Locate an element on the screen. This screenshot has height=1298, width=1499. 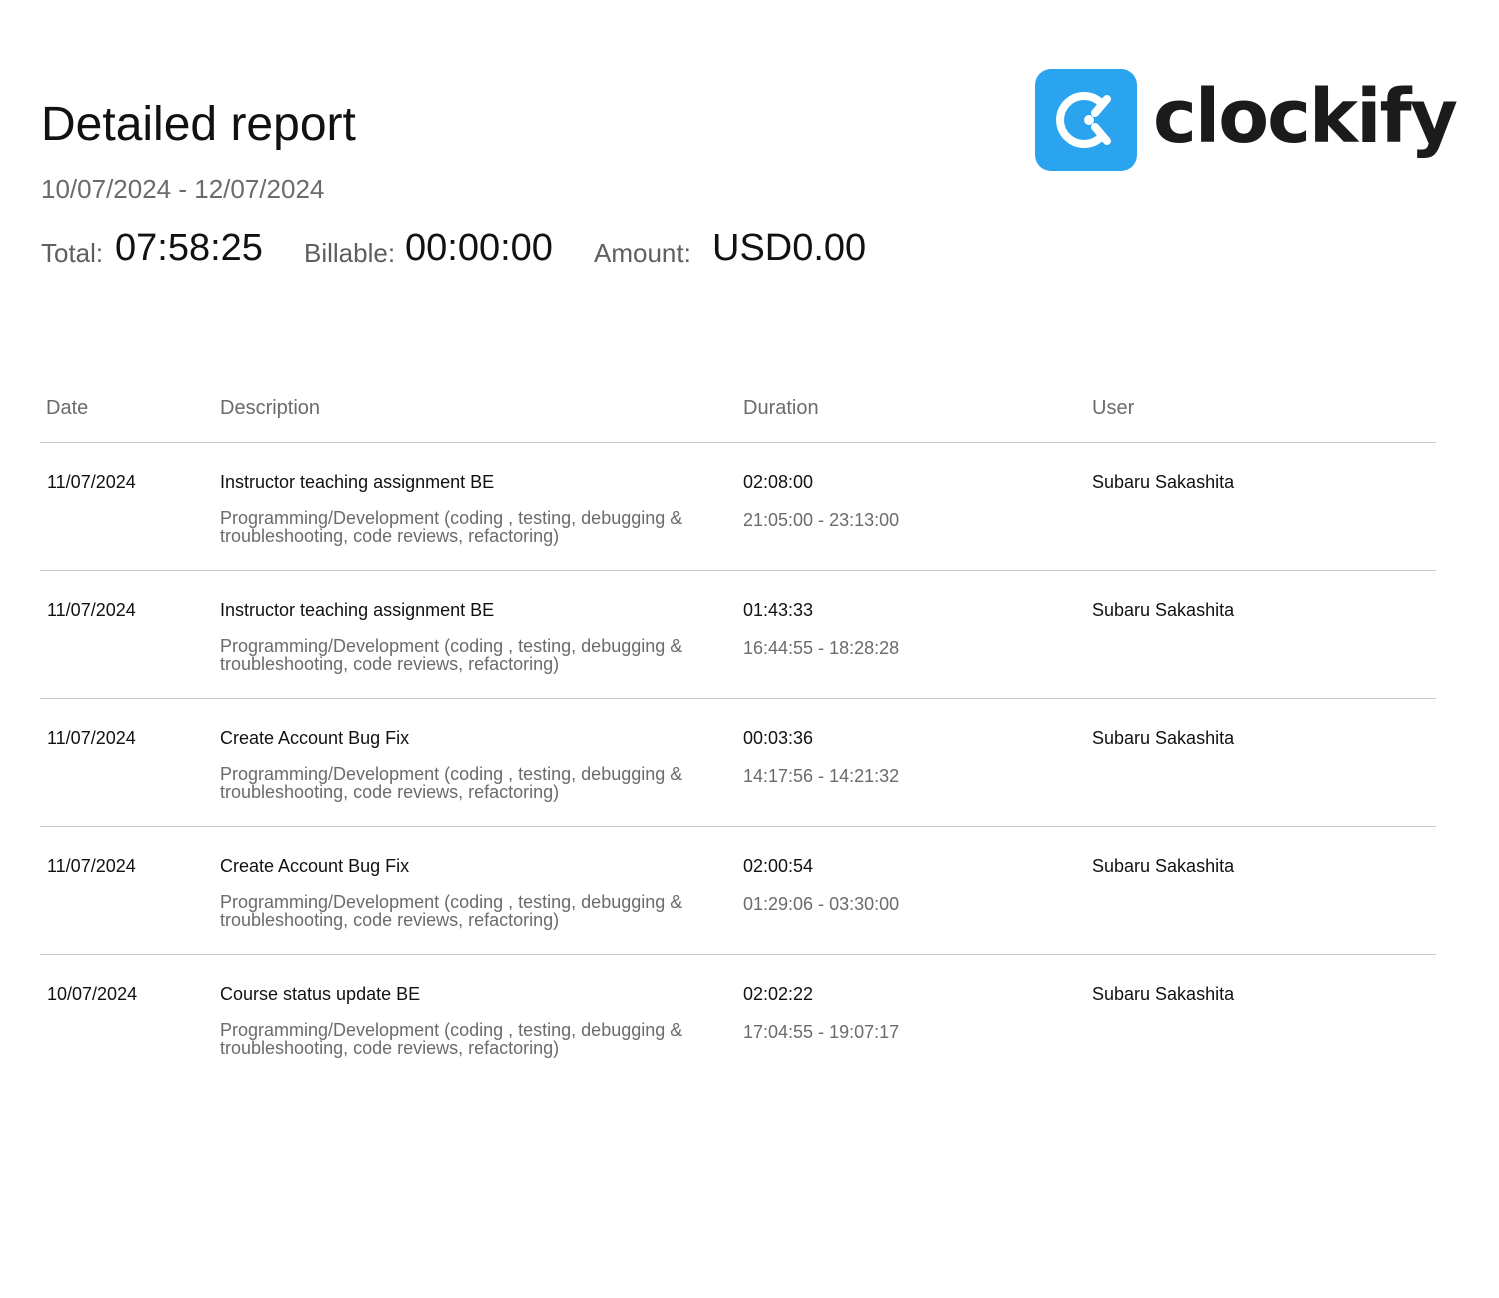
entry-duration: 00:03:36 is located at coordinates (778, 738).